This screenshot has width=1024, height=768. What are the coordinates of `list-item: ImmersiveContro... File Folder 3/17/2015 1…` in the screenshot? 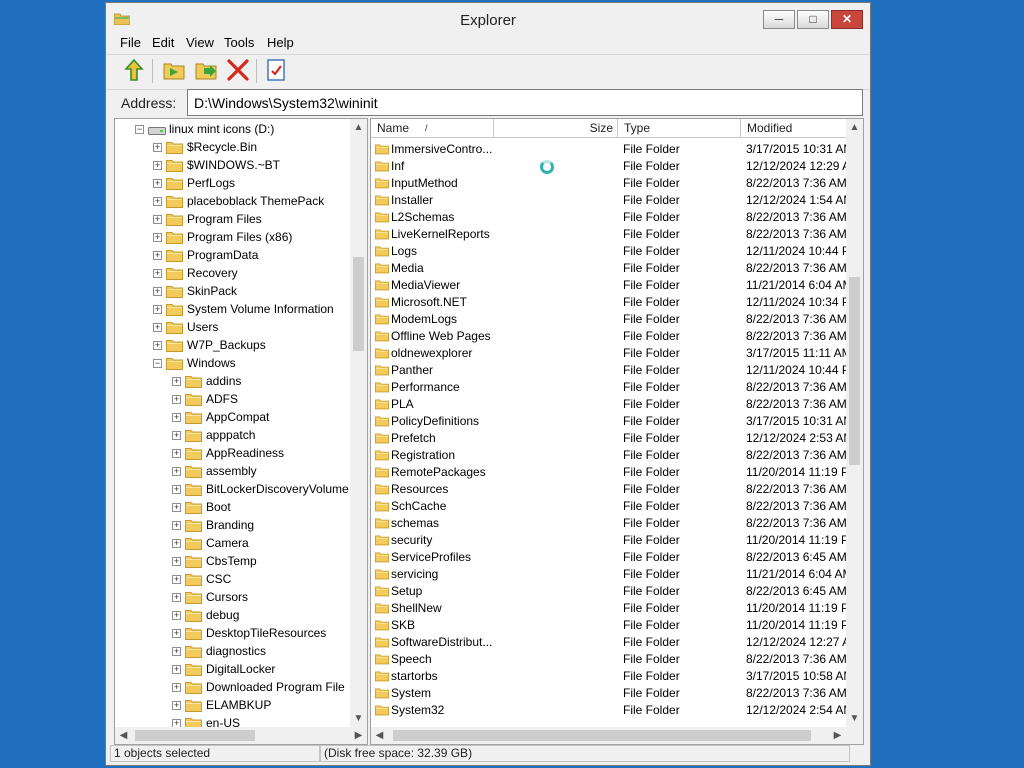 It's located at (610, 149).